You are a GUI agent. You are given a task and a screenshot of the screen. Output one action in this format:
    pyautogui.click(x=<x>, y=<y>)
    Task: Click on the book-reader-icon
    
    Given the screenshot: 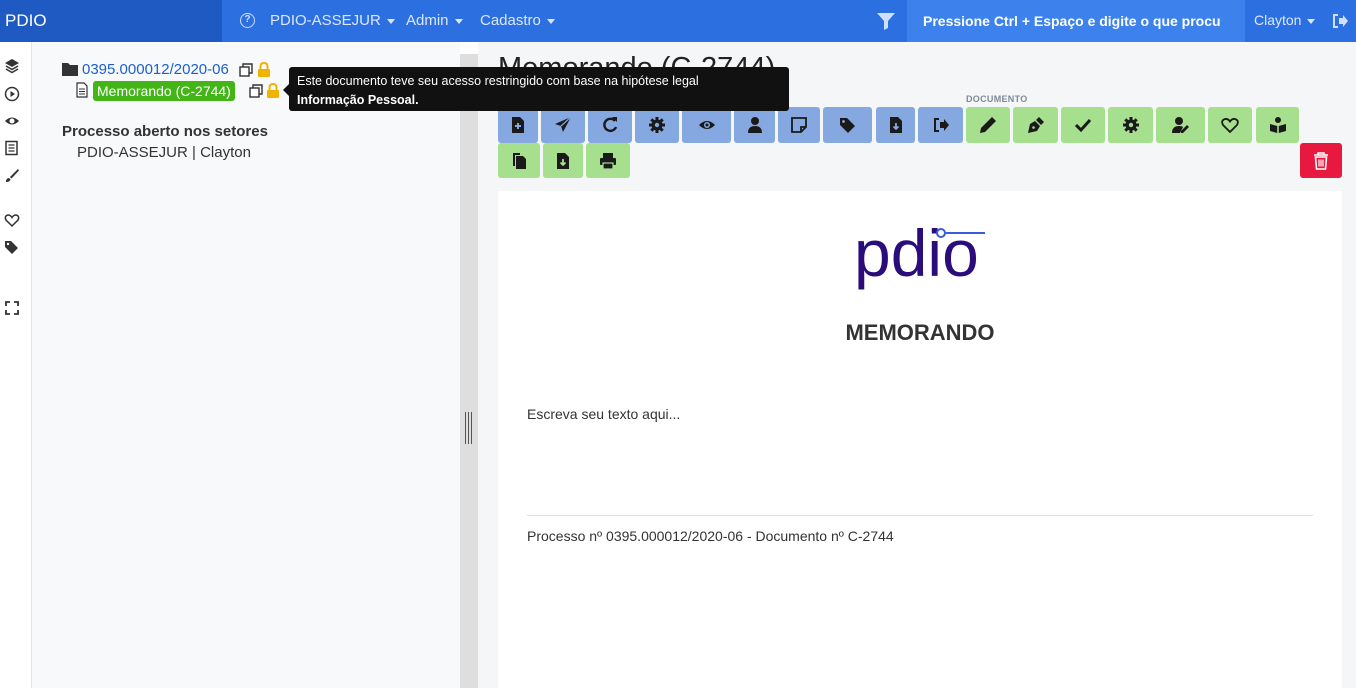 What is the action you would take?
    pyautogui.click(x=1277, y=125)
    